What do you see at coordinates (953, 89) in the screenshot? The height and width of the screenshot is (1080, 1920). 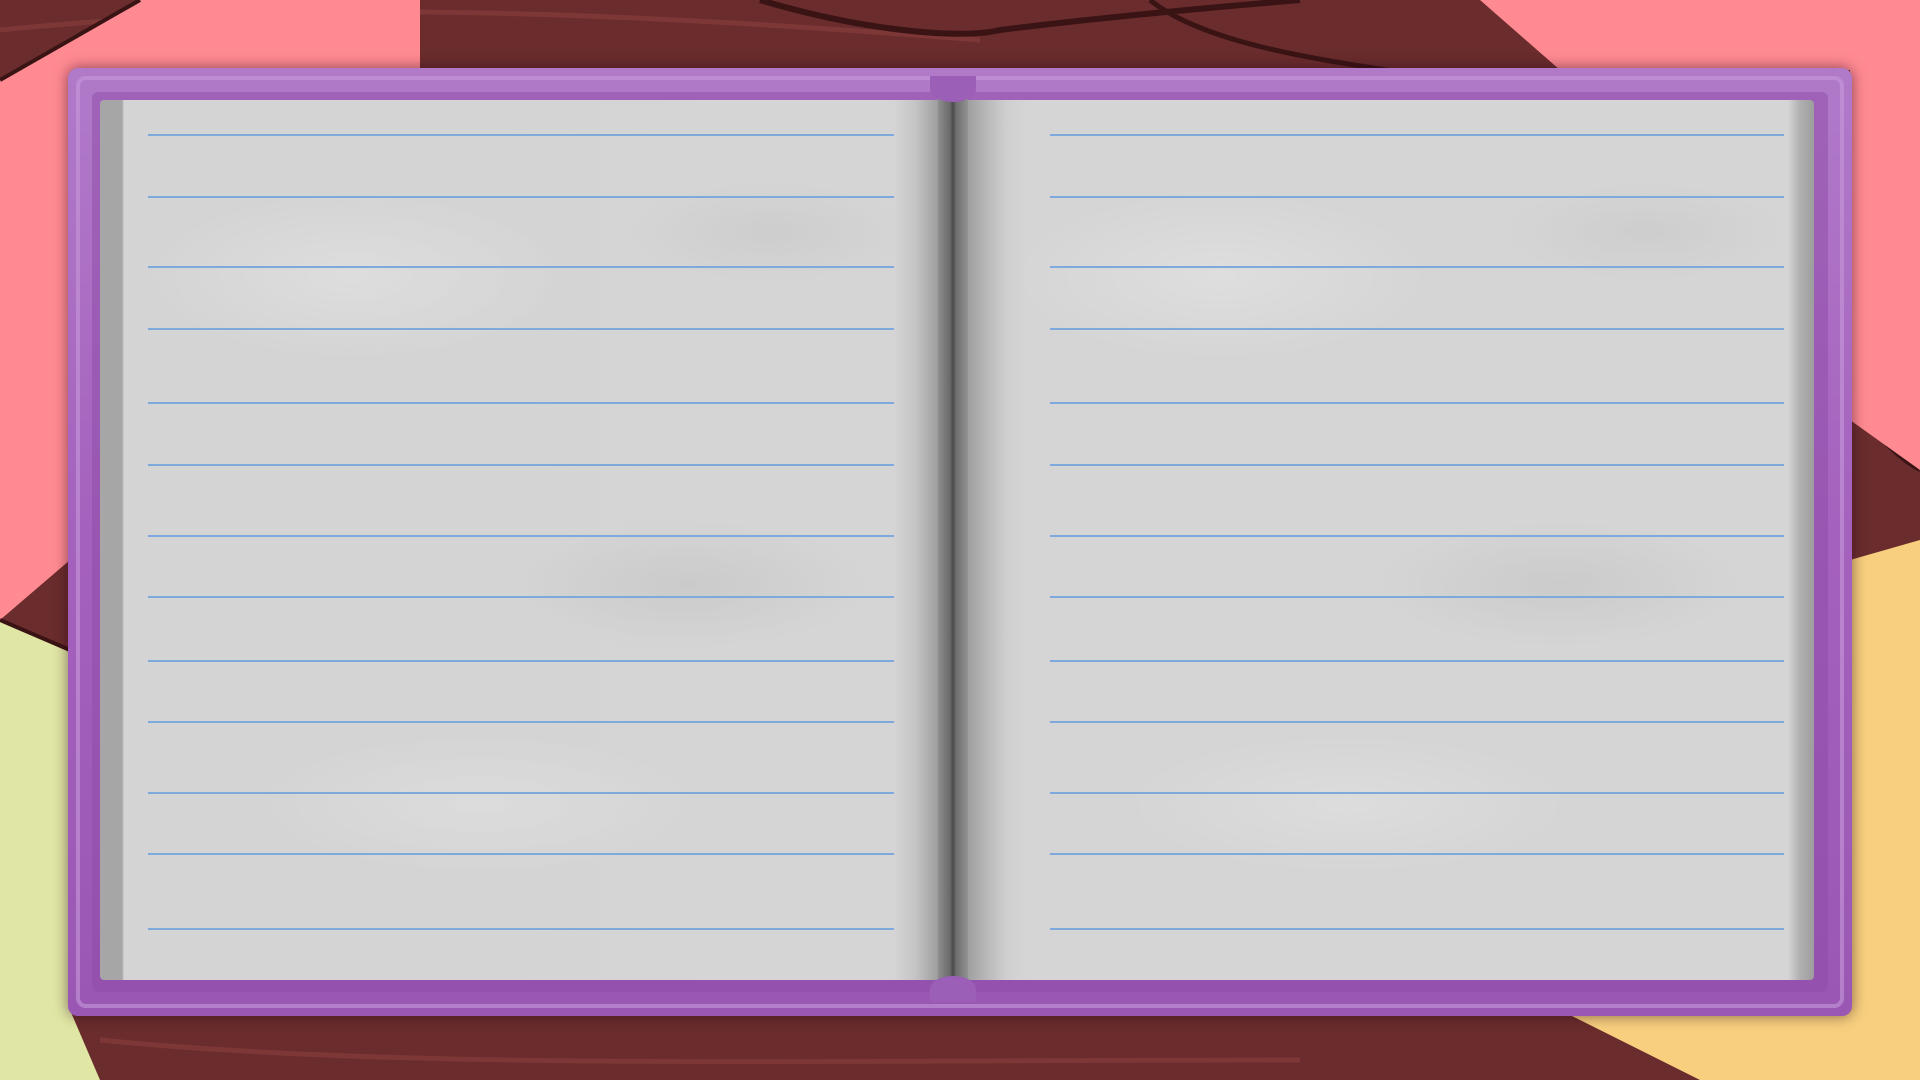 I see `spine-notch-top` at bounding box center [953, 89].